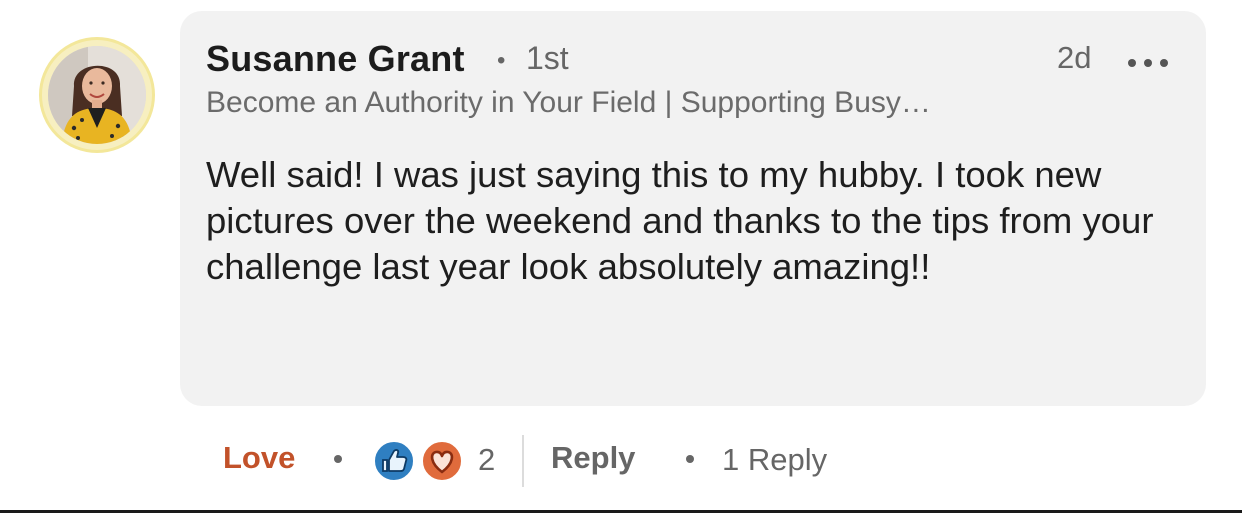 This screenshot has height=513, width=1242. I want to click on avatar-photo, so click(97, 95).